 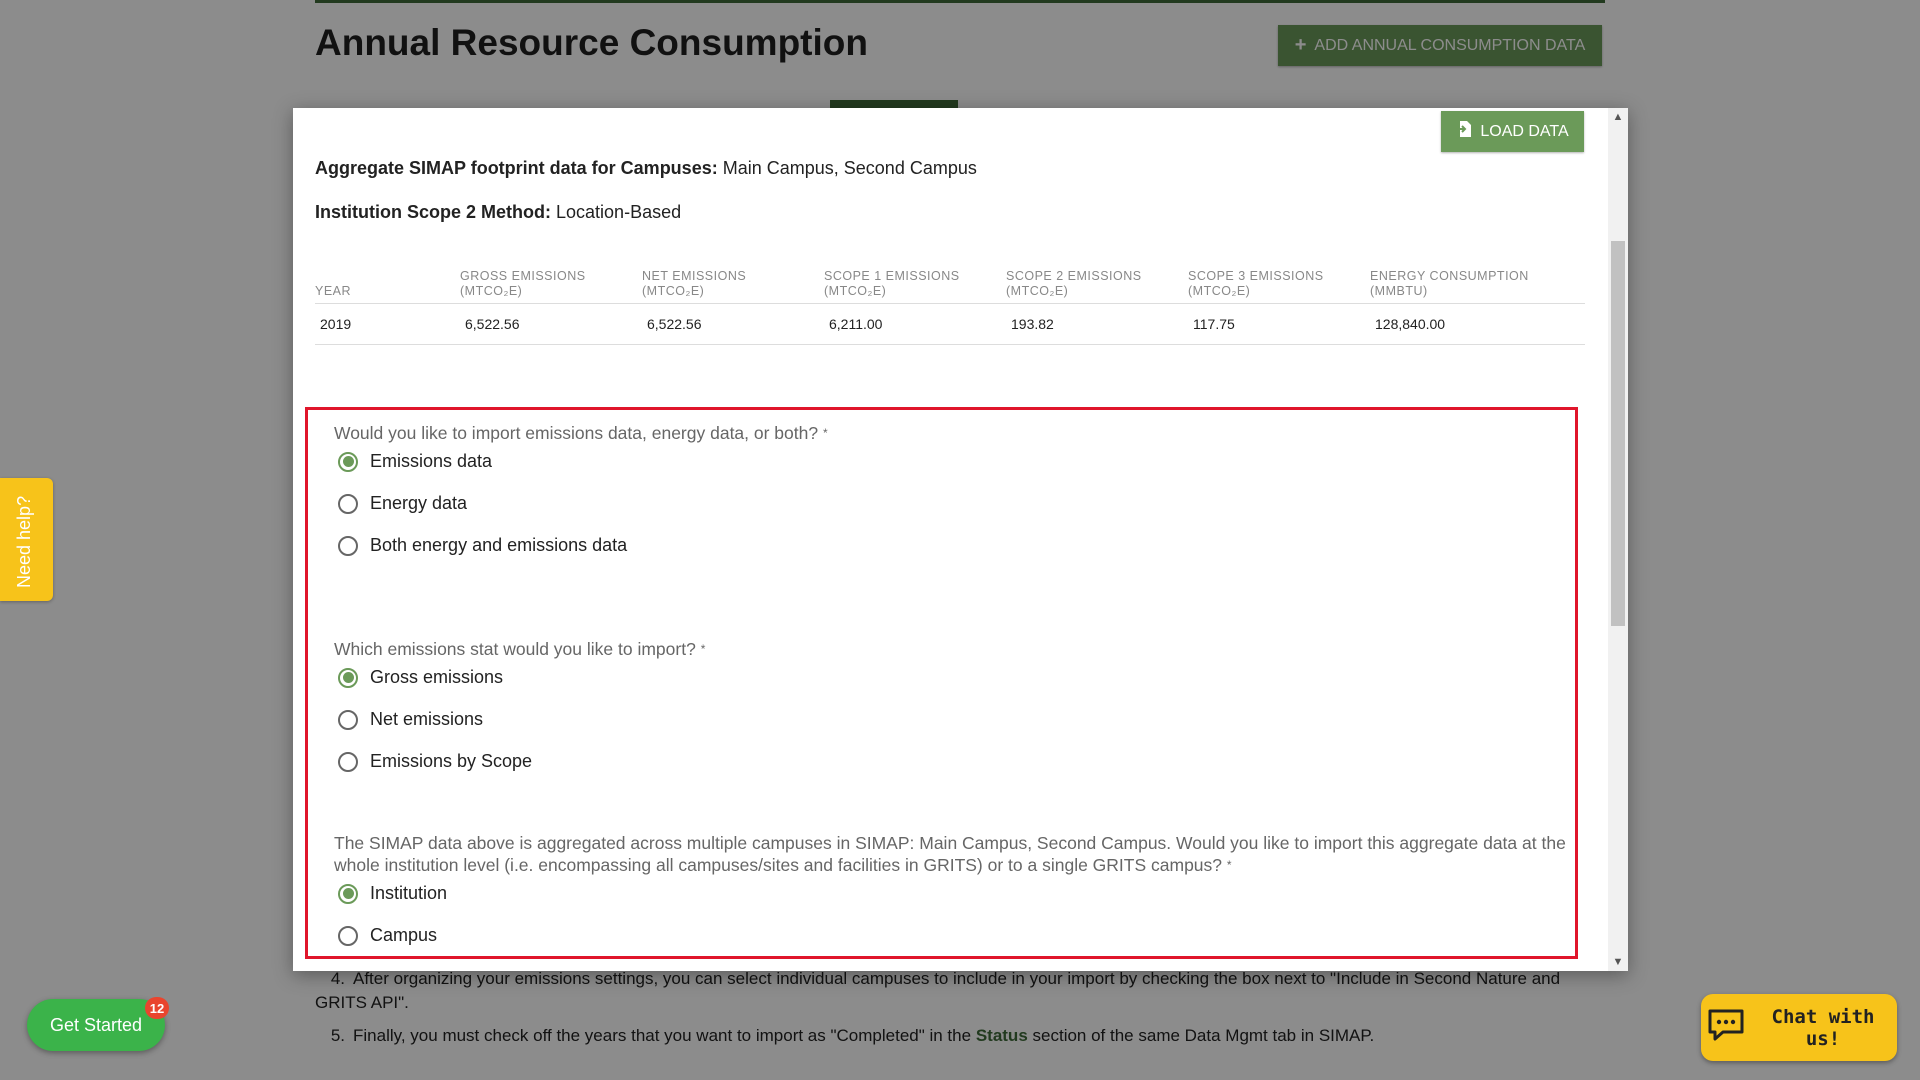 I want to click on table-cell: 117.75, so click(x=1279, y=324).